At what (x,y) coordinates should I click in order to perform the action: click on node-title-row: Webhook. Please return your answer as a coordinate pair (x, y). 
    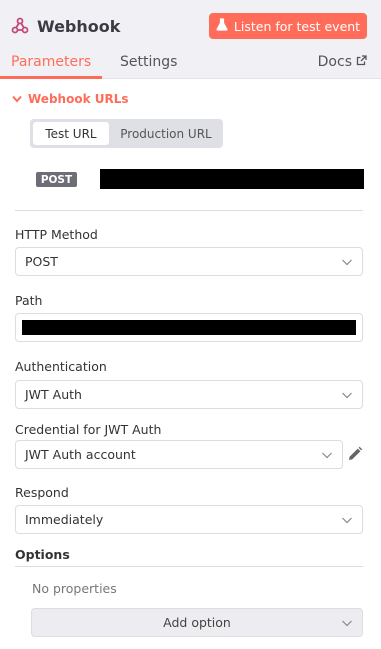
    Looking at the image, I should click on (65, 26).